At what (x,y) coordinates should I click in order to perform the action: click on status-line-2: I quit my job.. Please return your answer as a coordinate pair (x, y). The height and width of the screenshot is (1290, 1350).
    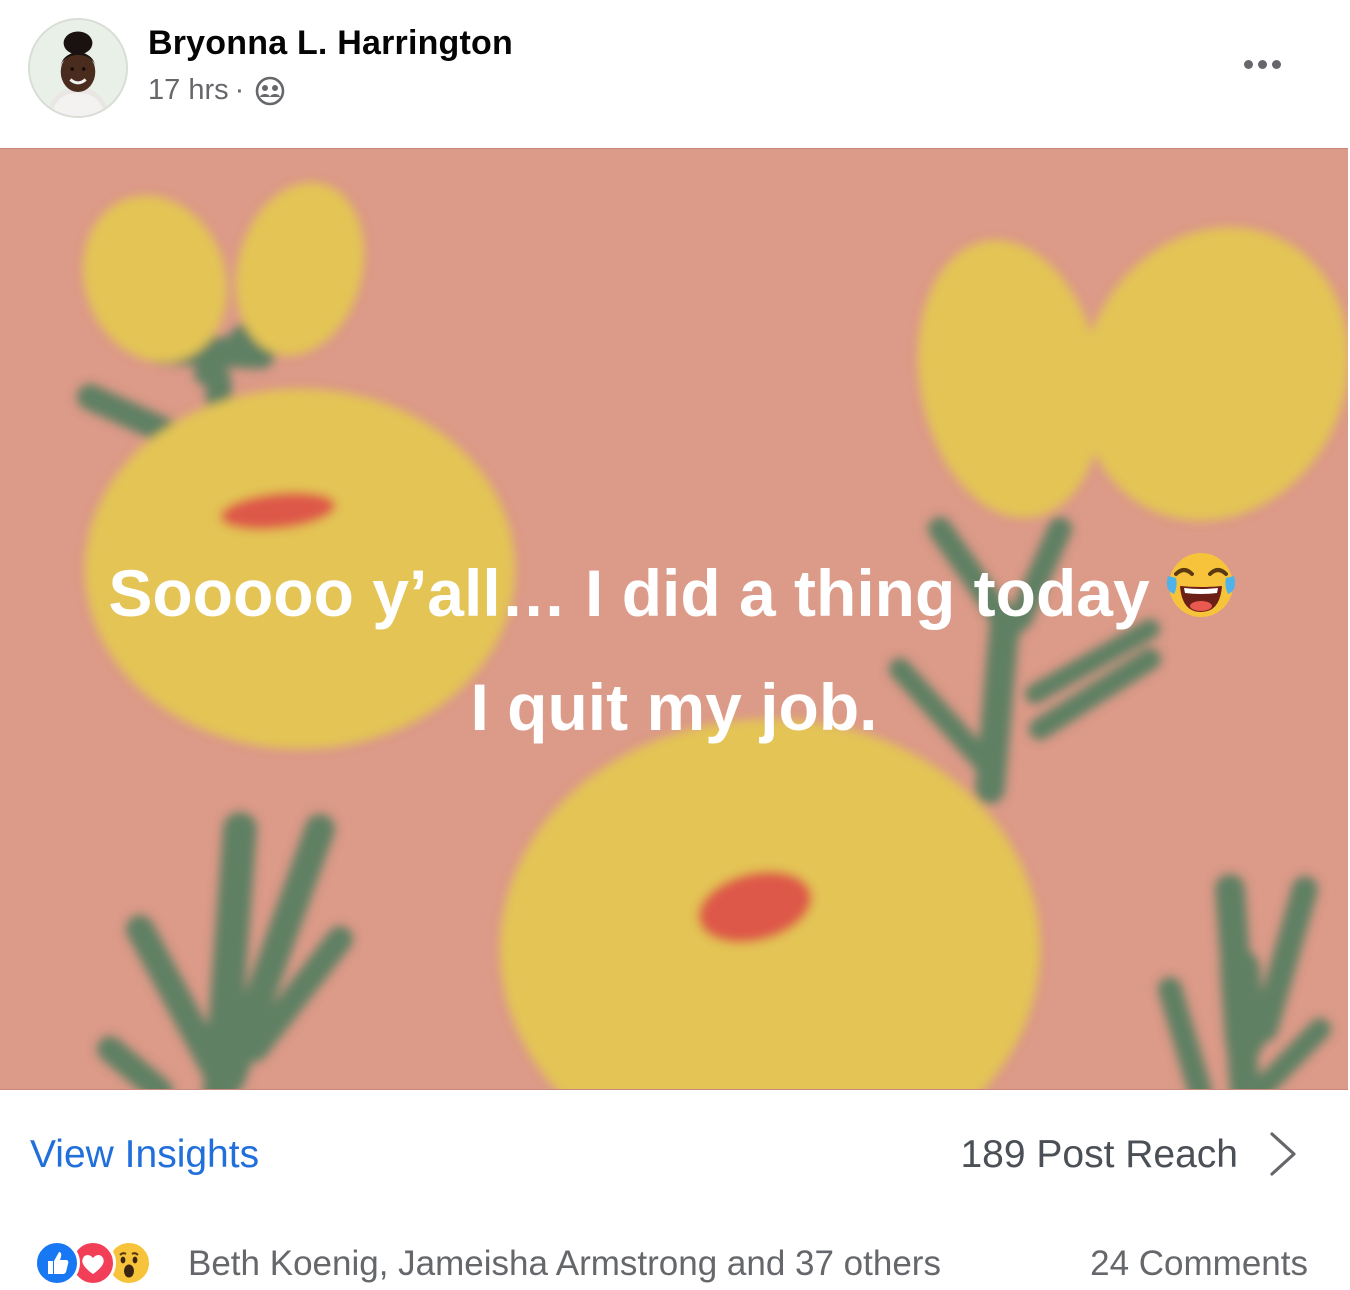
    Looking at the image, I should click on (674, 706).